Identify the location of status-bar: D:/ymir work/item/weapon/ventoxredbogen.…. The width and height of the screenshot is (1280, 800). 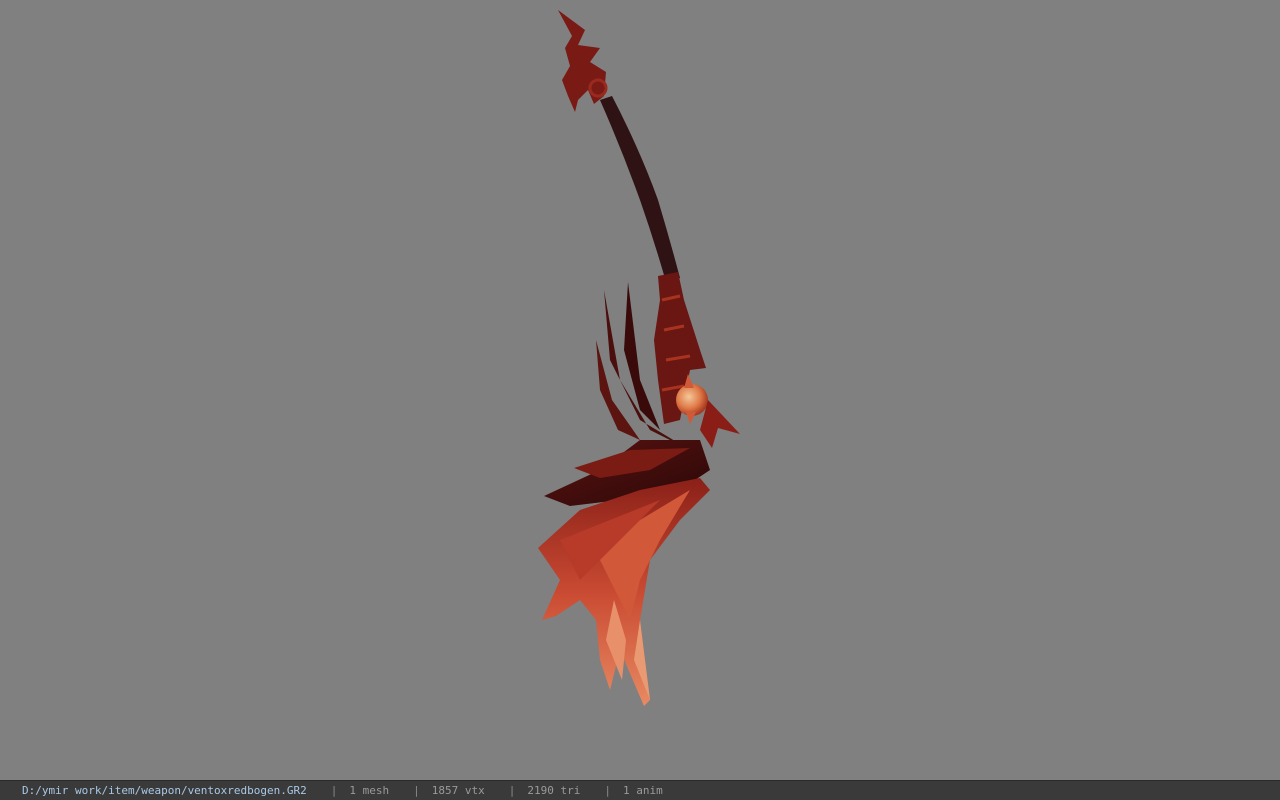
(640, 790).